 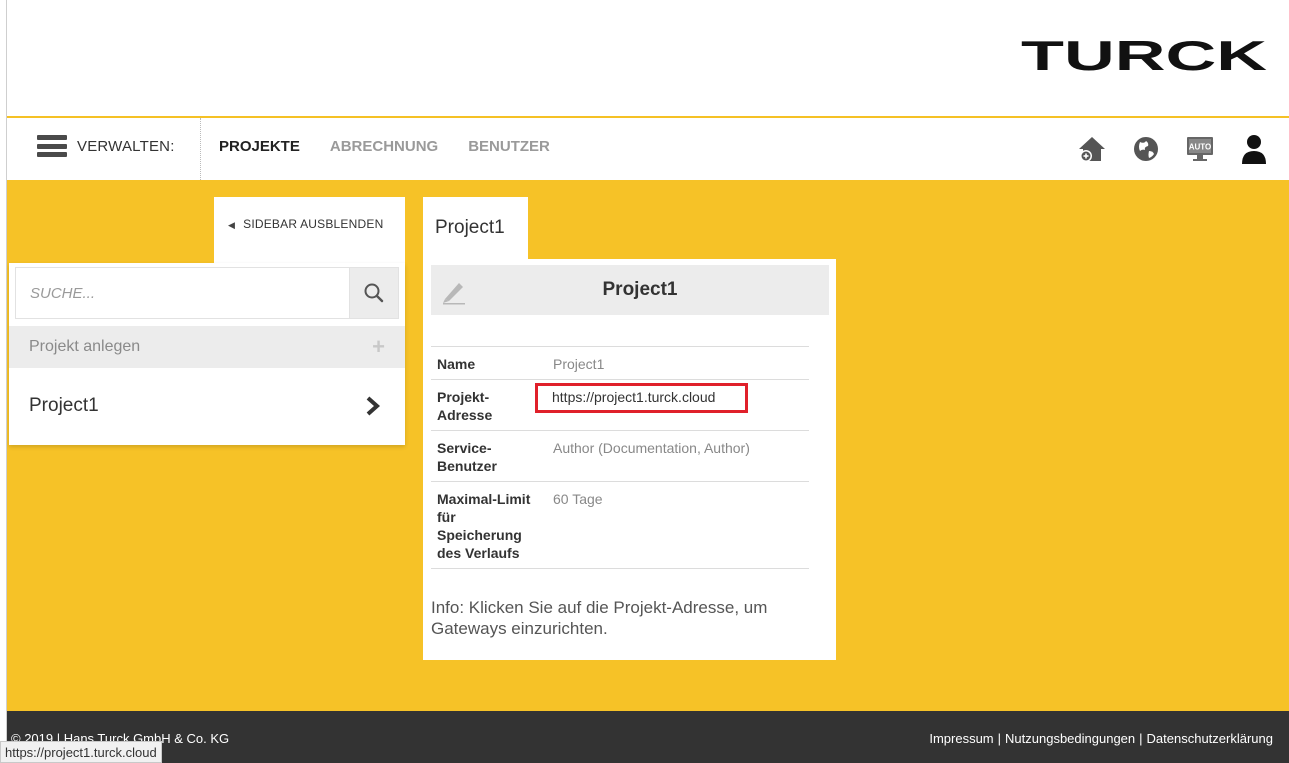 What do you see at coordinates (1070, 738) in the screenshot?
I see `link-nutzungsbedingungen: Nutzungsbedingungen` at bounding box center [1070, 738].